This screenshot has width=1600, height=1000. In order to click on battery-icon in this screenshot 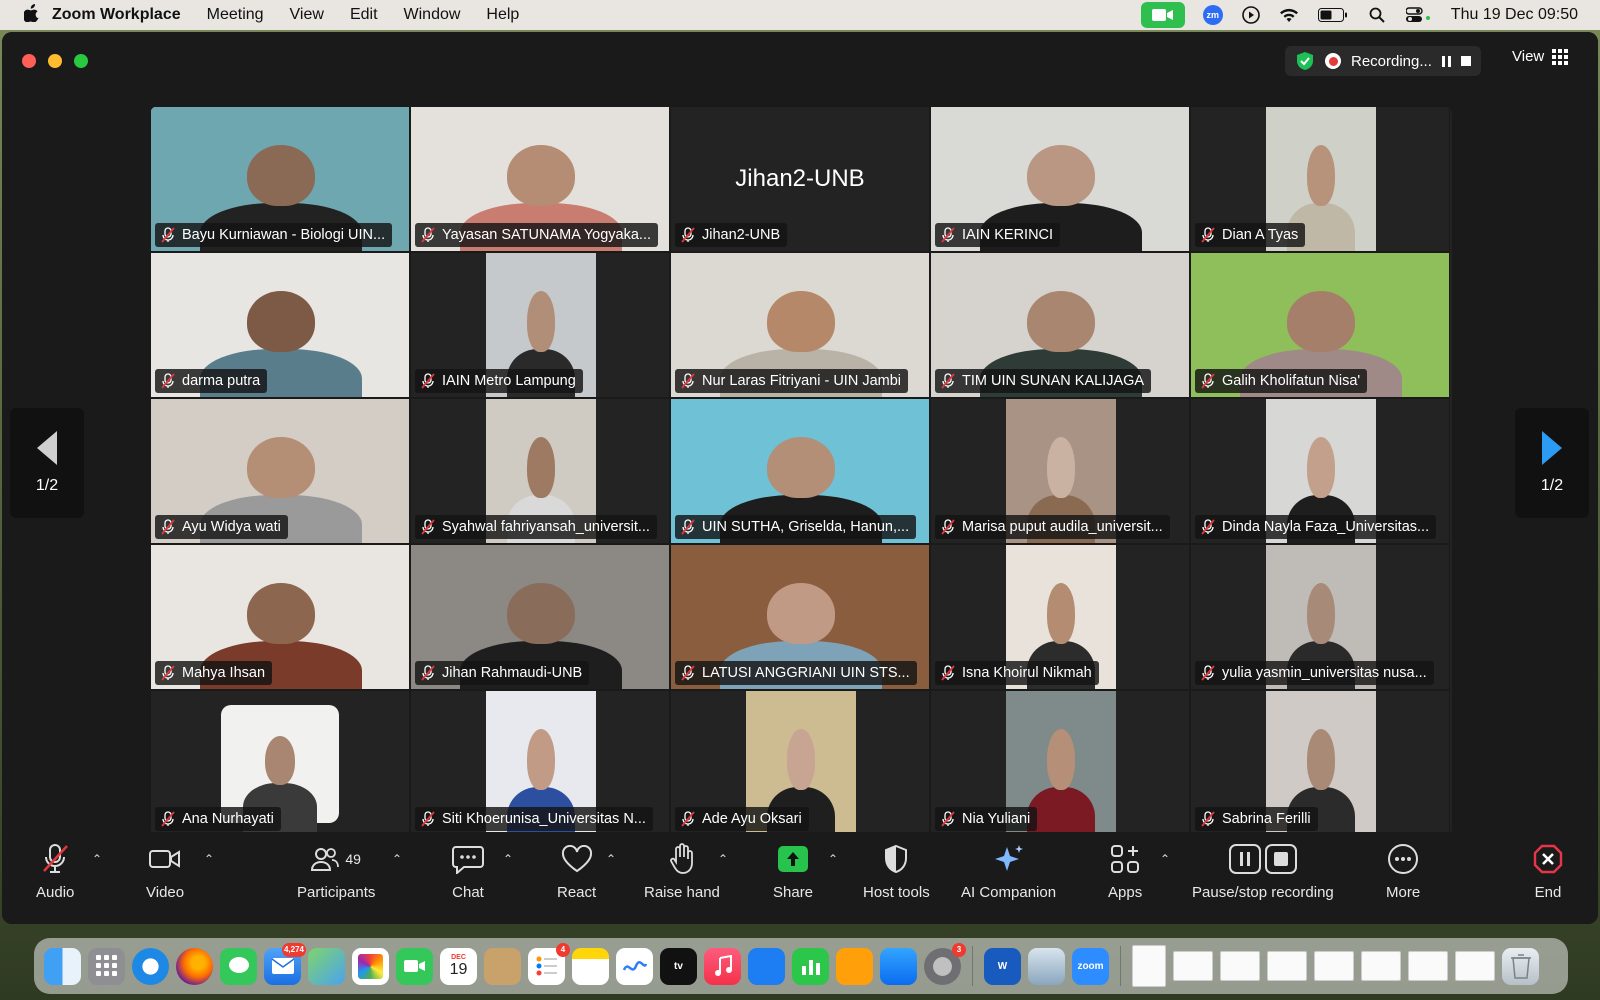, I will do `click(1333, 15)`.